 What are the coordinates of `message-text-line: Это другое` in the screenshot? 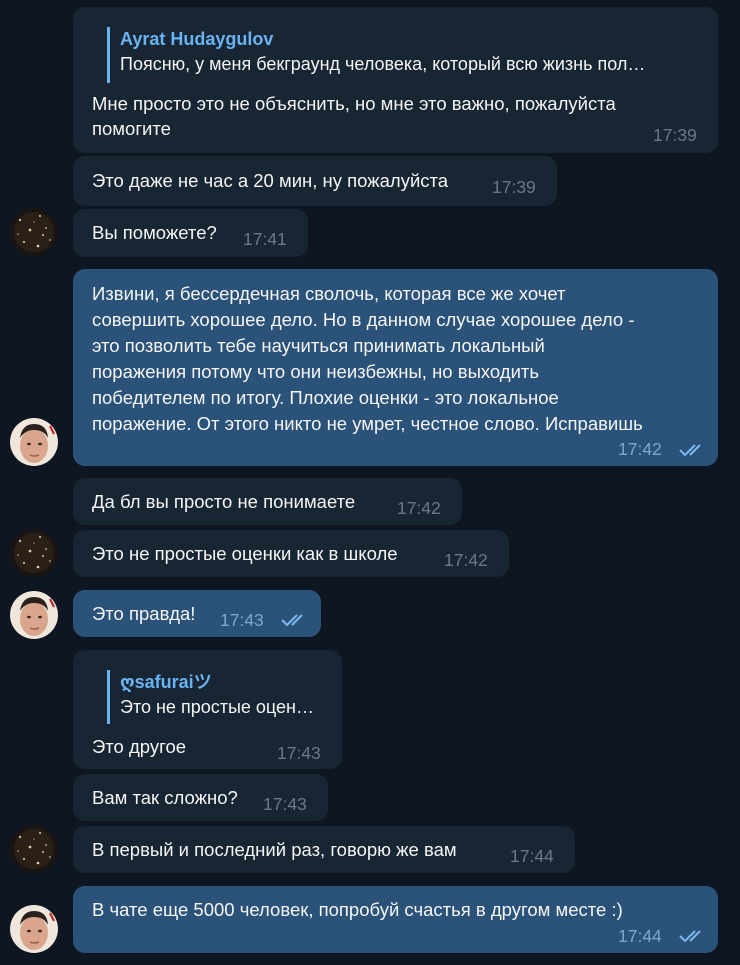 It's located at (139, 746).